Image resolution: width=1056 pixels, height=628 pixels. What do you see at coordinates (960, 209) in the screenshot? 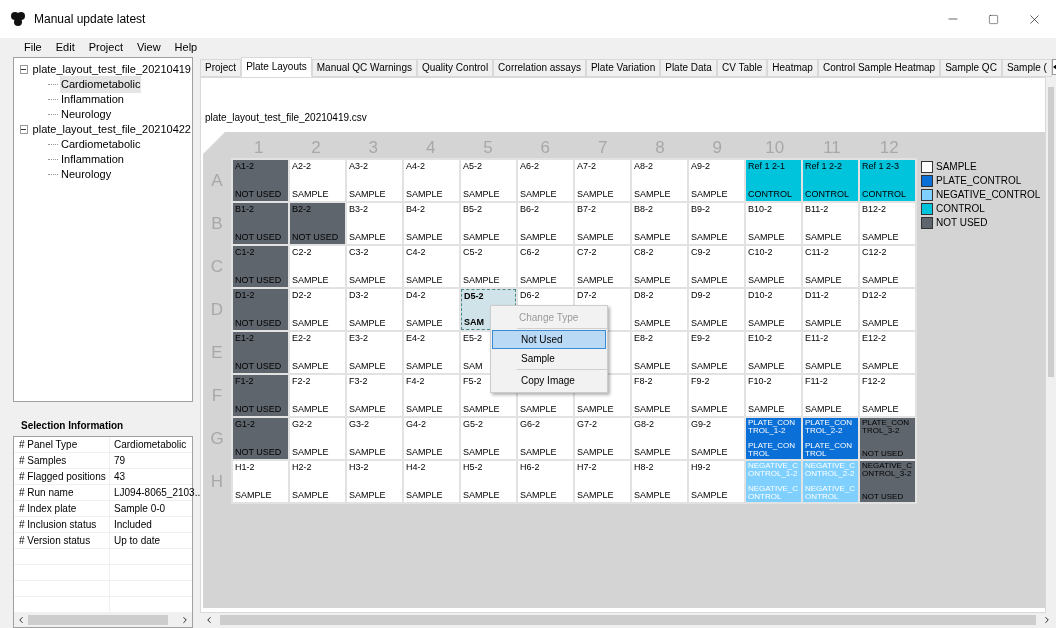
I see `legend-label: CONTROL` at bounding box center [960, 209].